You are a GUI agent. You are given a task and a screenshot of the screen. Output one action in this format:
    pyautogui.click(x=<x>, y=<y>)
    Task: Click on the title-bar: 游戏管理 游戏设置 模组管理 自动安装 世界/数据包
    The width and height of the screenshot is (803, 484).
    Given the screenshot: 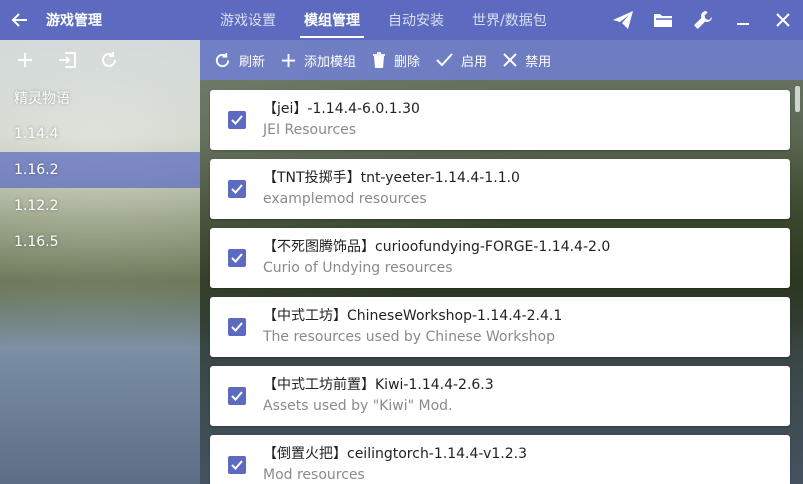 What is the action you would take?
    pyautogui.click(x=401, y=20)
    